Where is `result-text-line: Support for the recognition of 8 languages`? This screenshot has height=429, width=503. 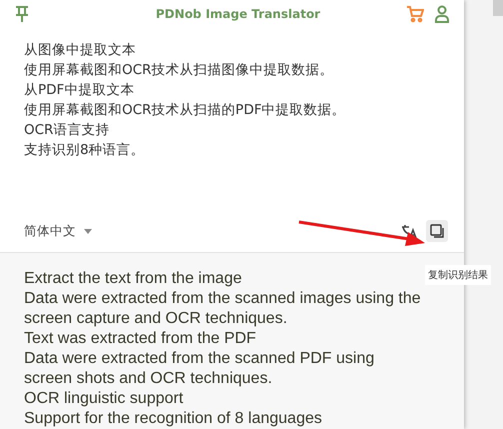
result-text-line: Support for the recognition of 8 languages is located at coordinates (173, 418).